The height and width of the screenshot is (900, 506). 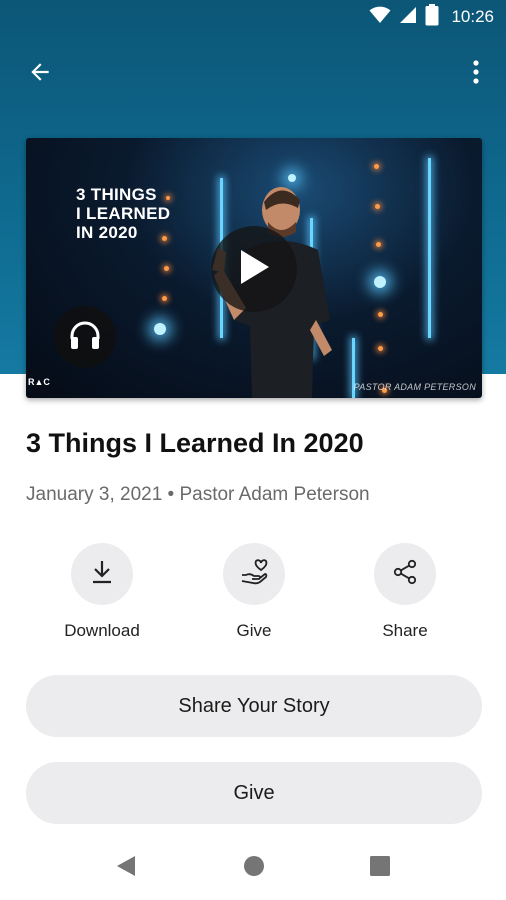 I want to click on share-action: Share, so click(x=405, y=592).